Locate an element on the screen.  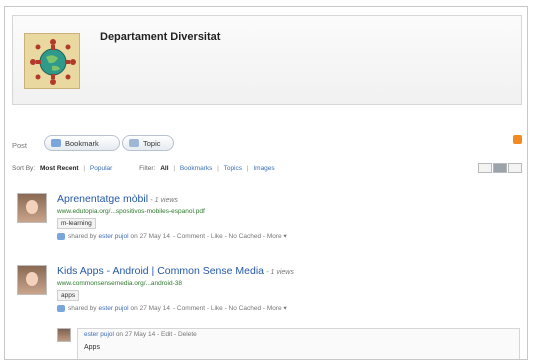
view-mode-toggle is located at coordinates (499, 168).